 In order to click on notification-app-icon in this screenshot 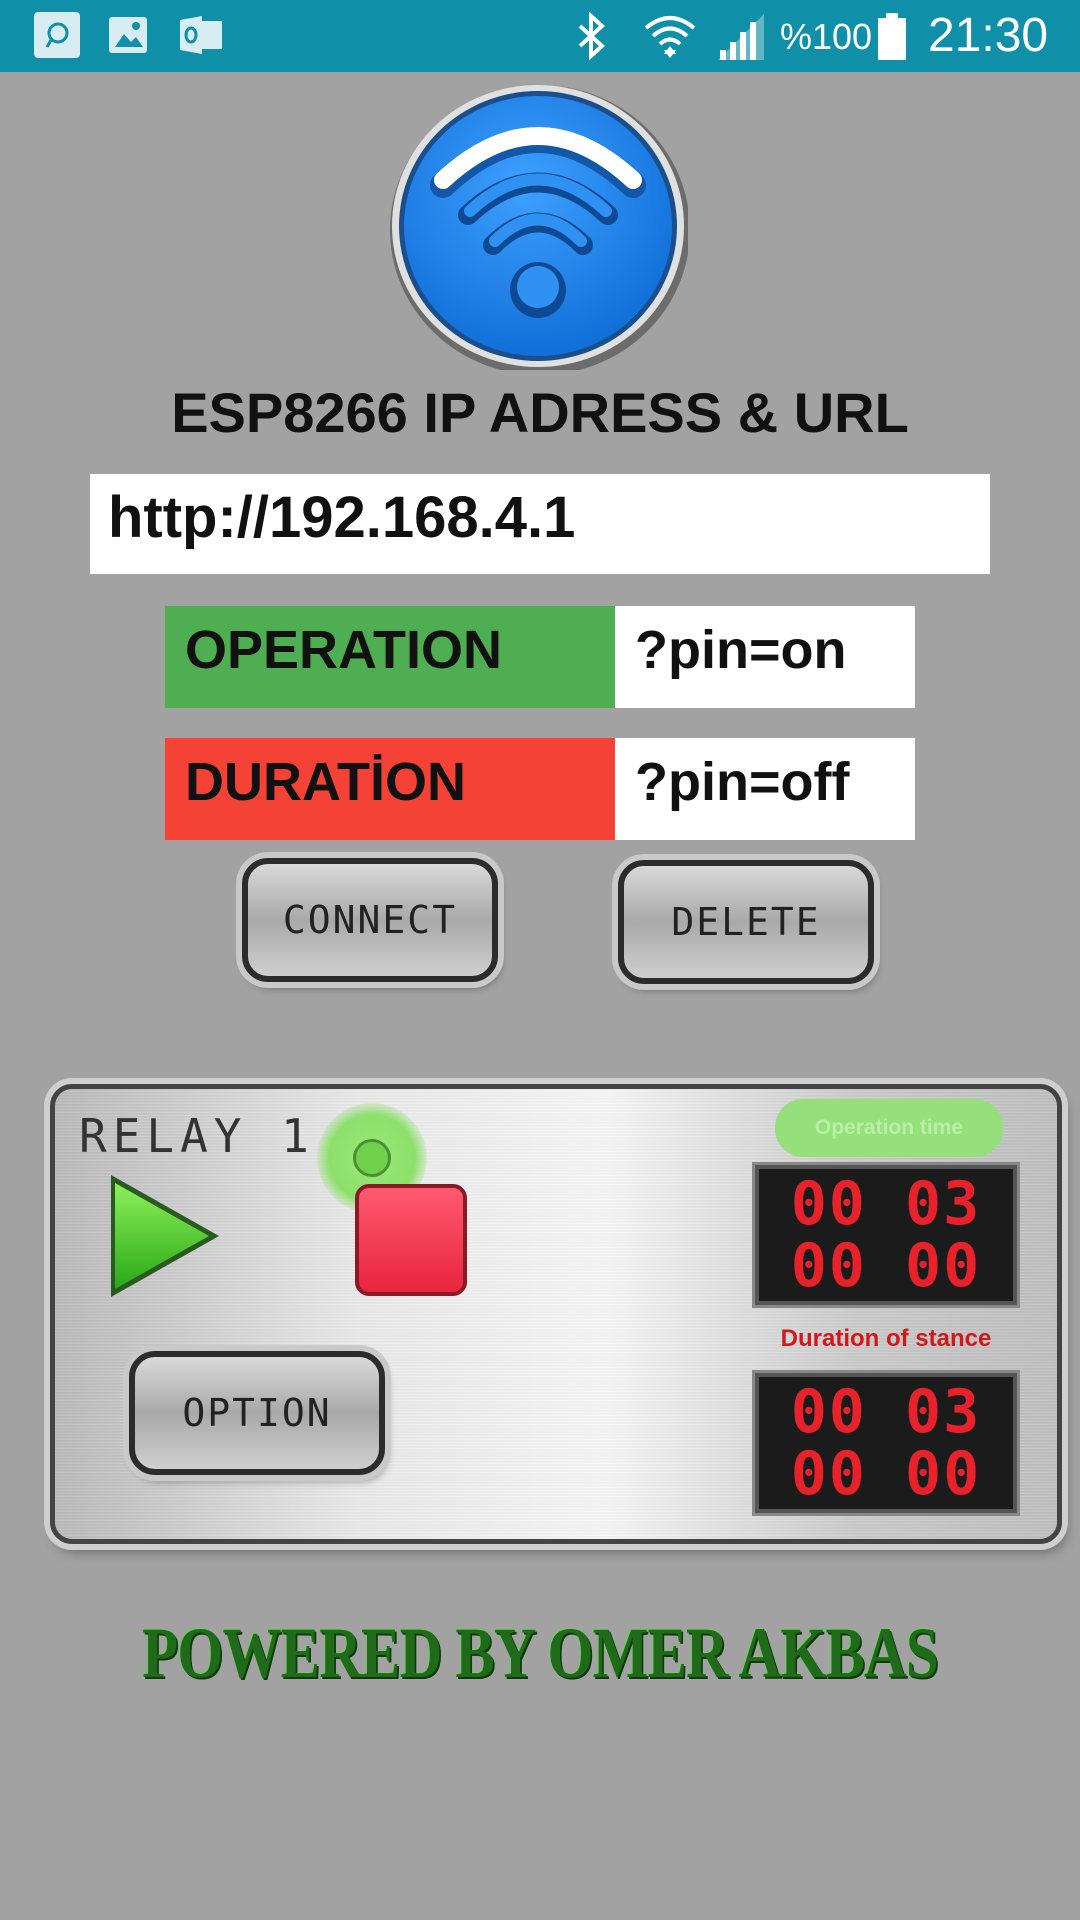, I will do `click(57, 35)`.